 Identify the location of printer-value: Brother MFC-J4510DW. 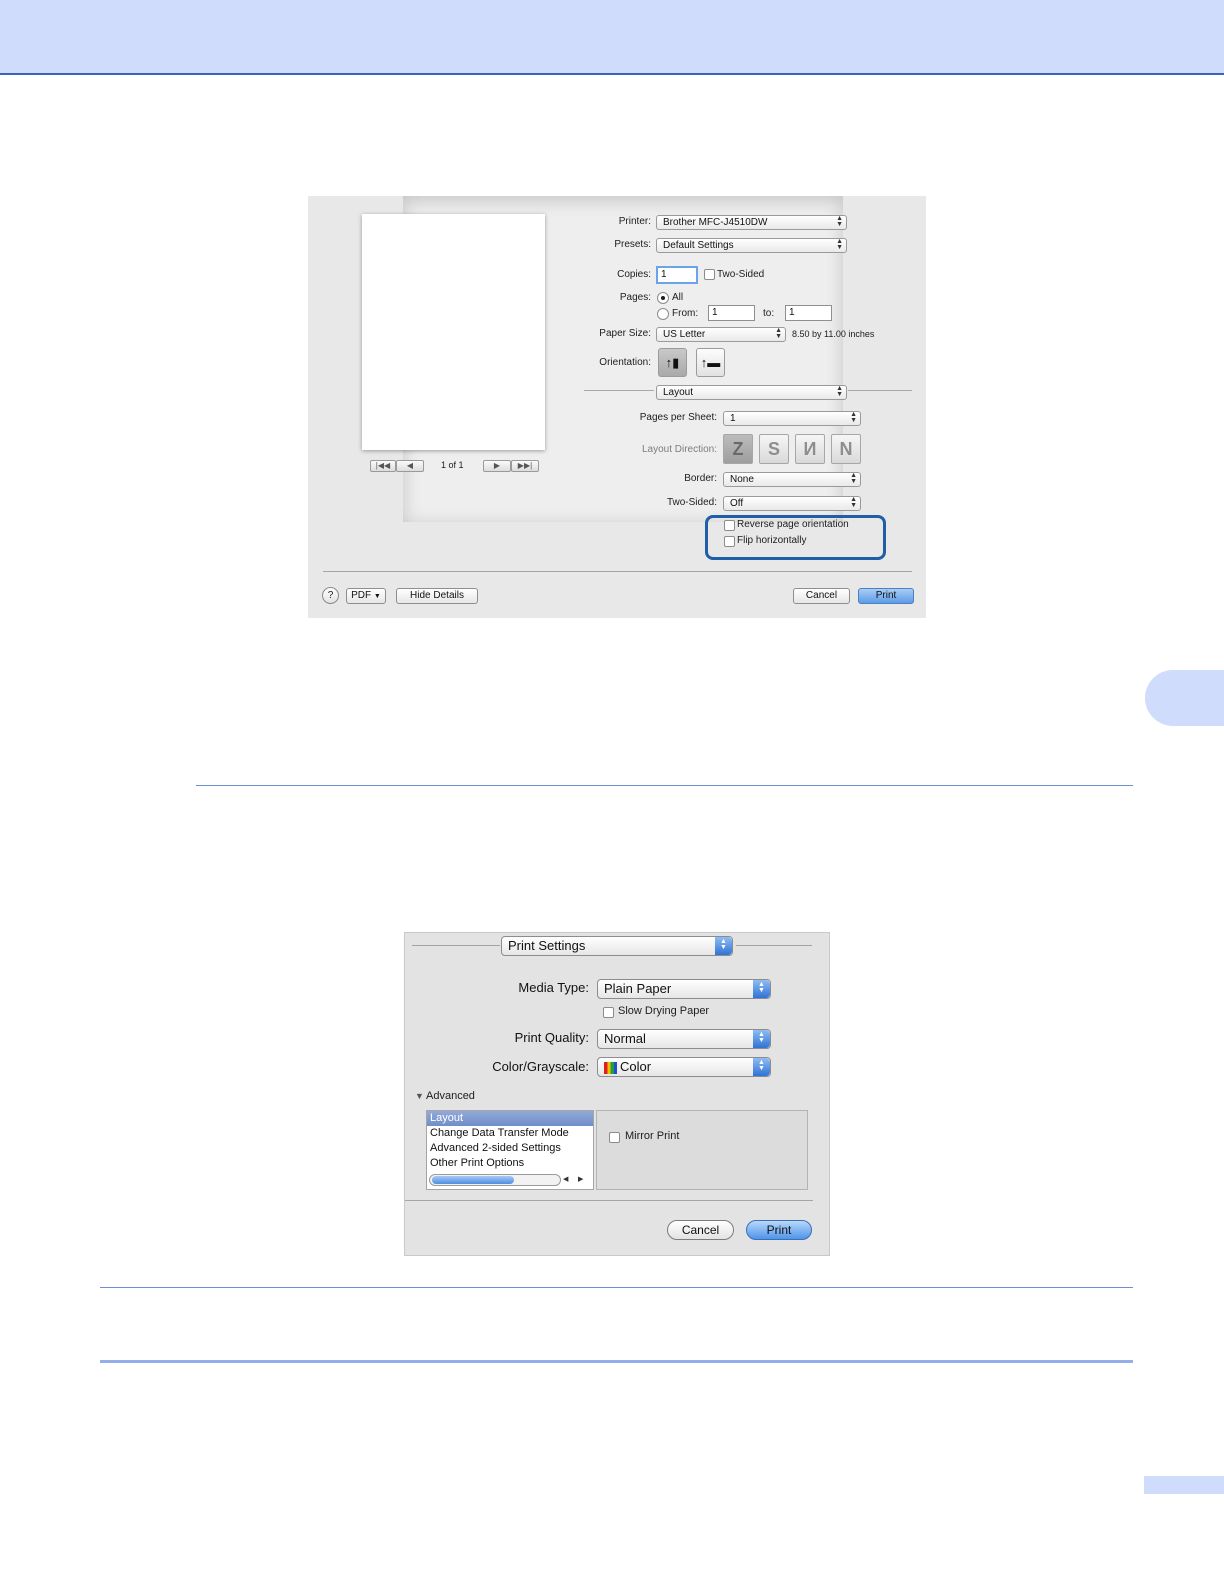
(715, 222).